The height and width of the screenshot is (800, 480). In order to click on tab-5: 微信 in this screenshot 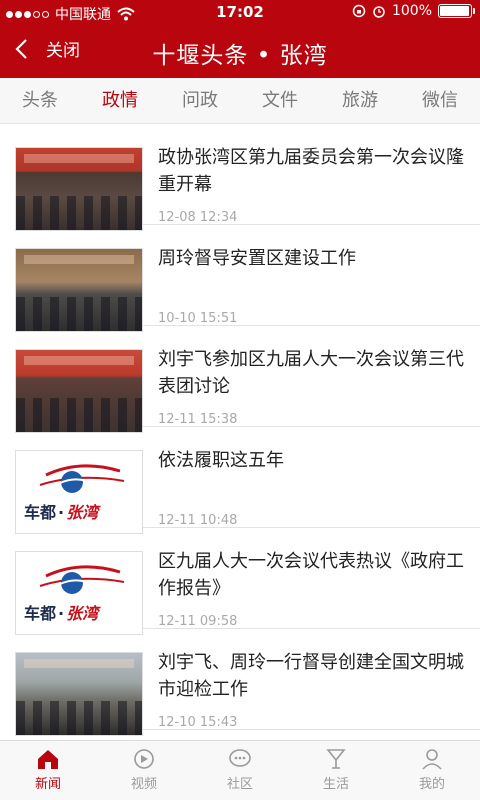, I will do `click(440, 100)`.